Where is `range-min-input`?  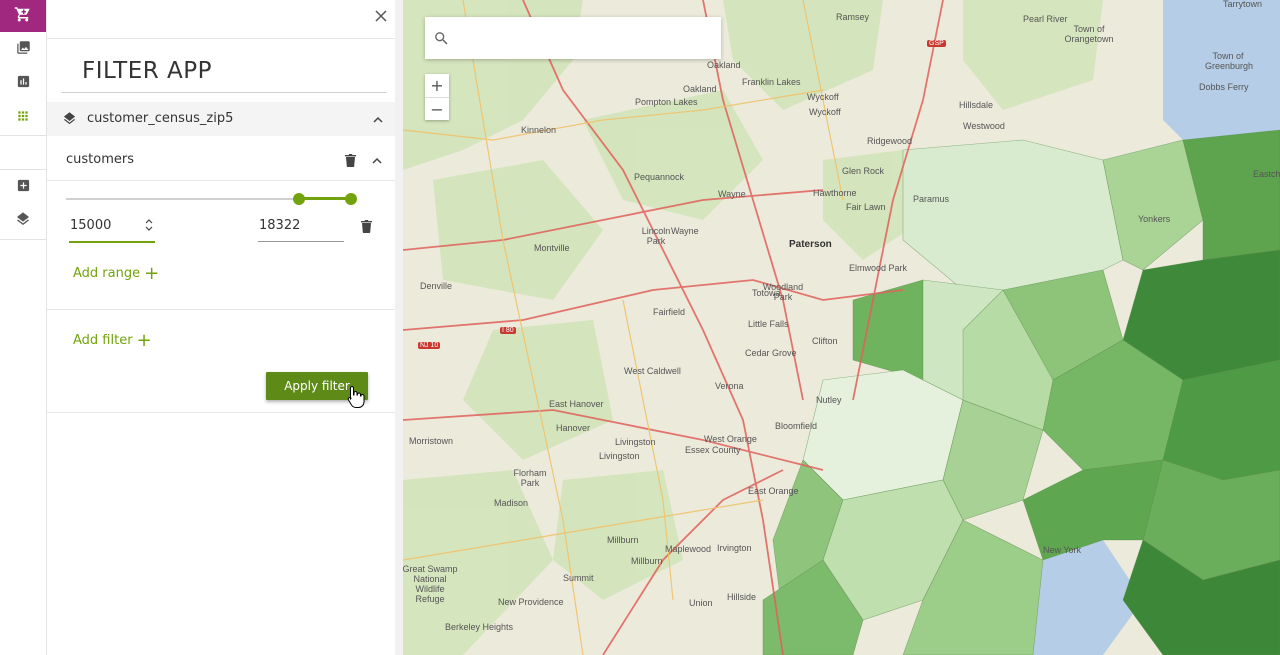 range-min-input is located at coordinates (105, 225).